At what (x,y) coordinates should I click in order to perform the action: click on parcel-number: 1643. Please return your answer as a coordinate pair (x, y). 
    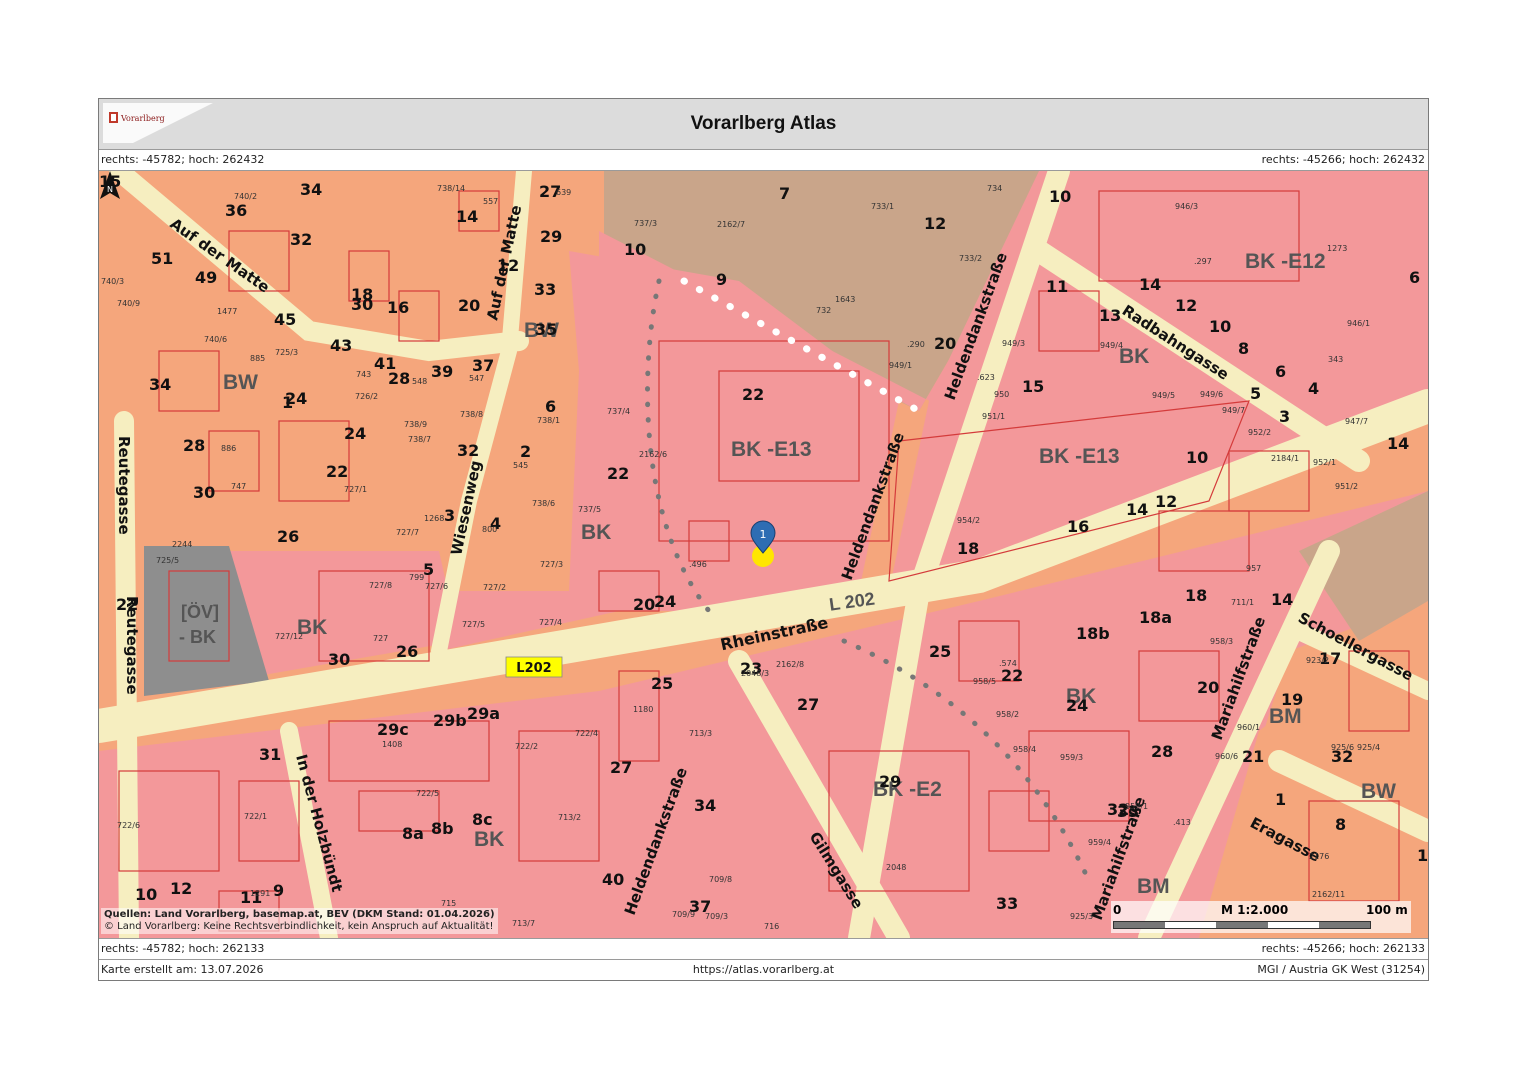
    Looking at the image, I should click on (845, 299).